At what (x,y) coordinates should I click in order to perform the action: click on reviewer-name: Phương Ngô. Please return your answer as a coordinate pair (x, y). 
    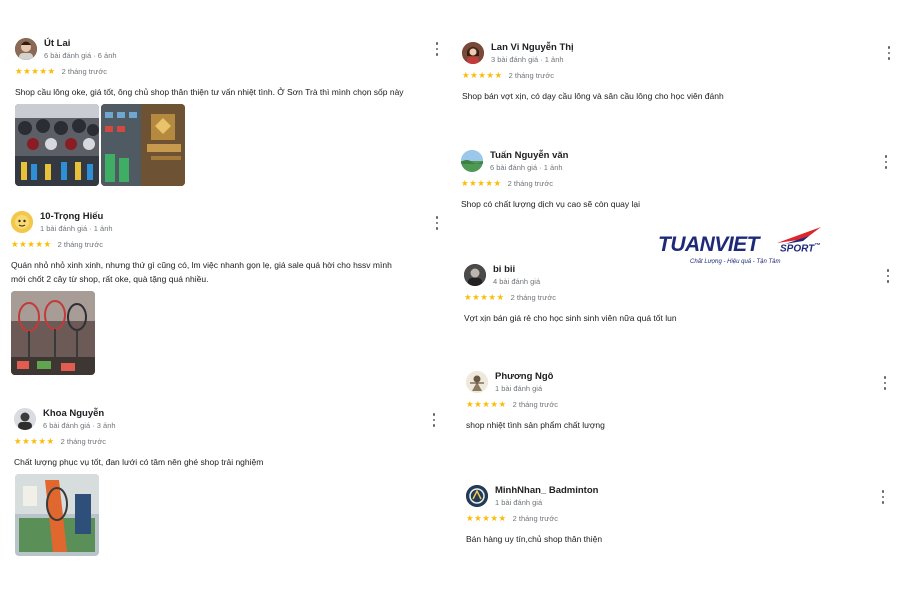
    Looking at the image, I should click on (524, 376).